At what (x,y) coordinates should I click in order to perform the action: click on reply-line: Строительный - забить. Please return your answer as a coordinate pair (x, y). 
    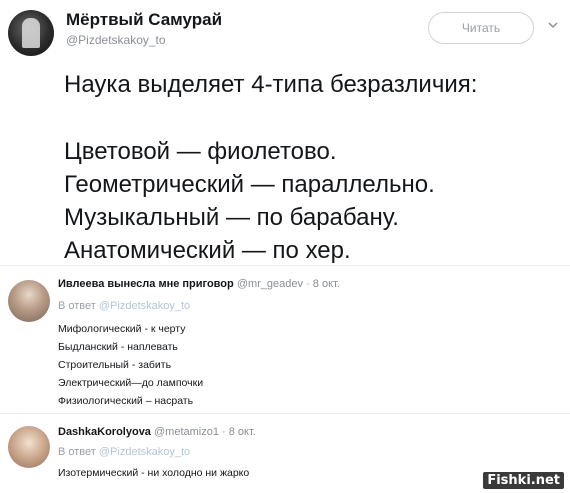
    Looking at the image, I should click on (115, 365).